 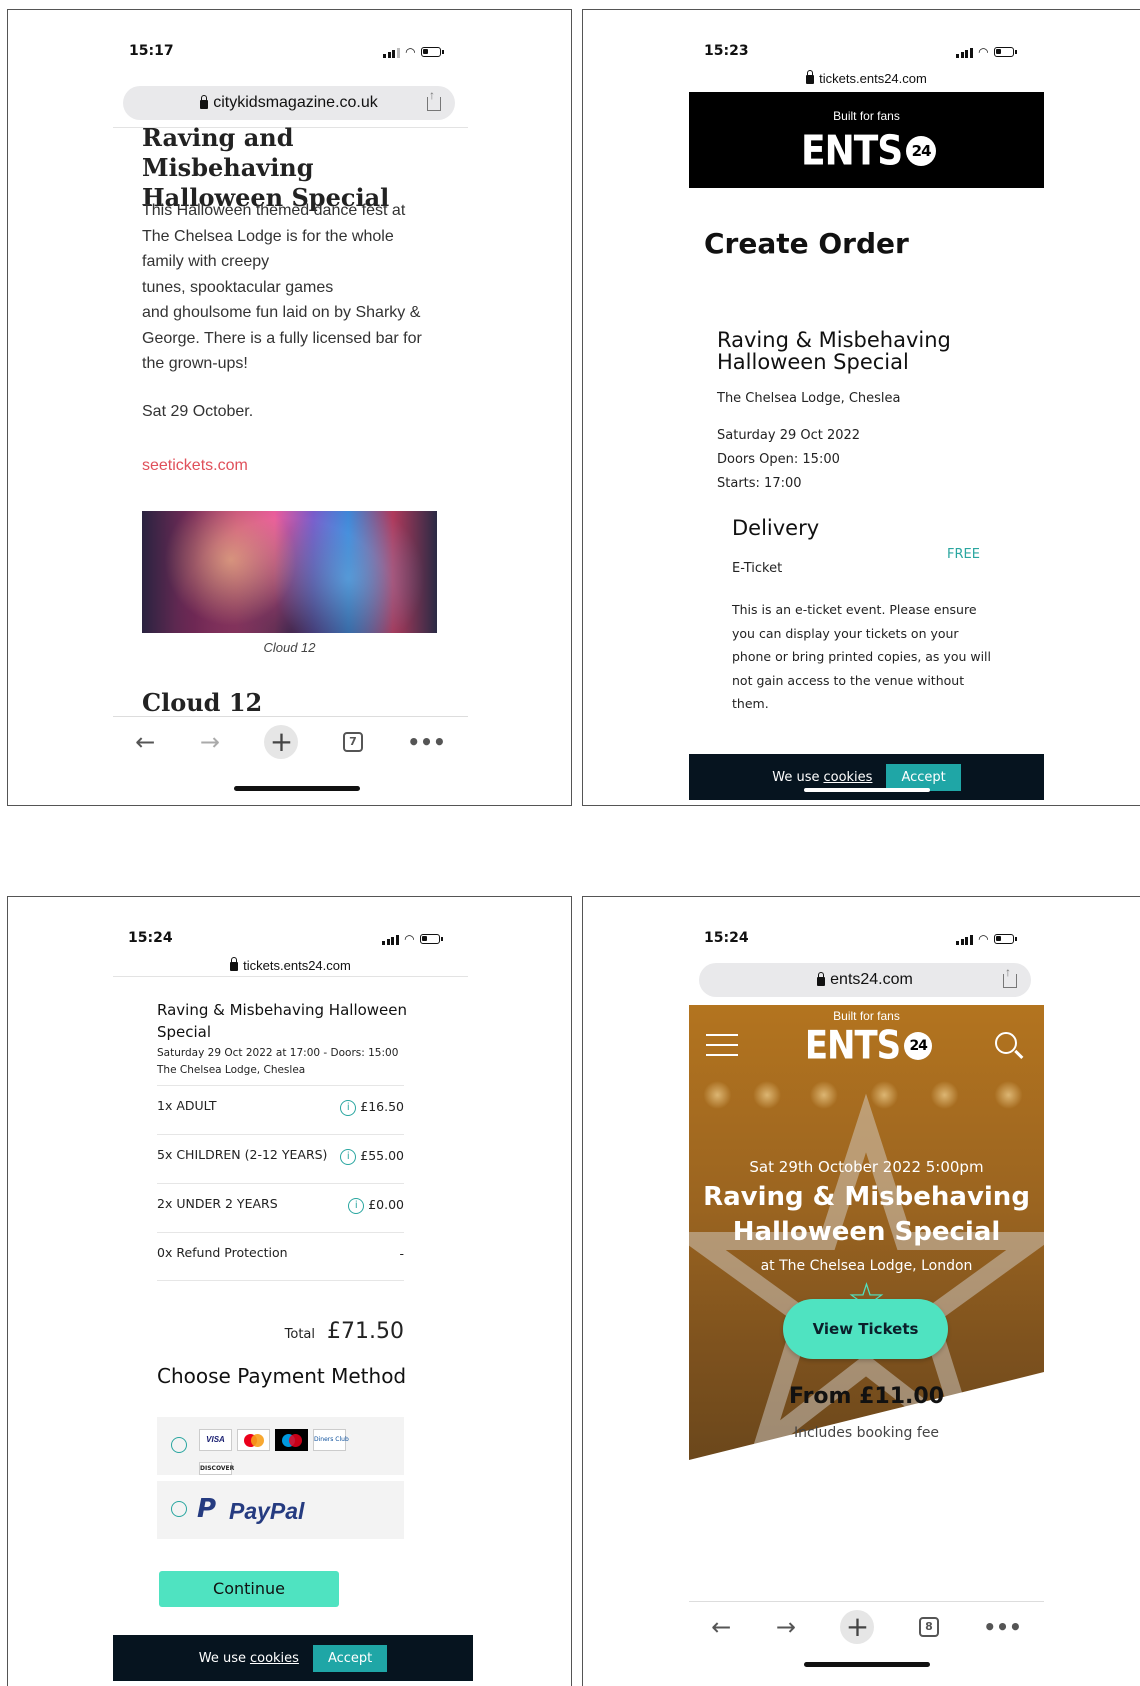 What do you see at coordinates (291, 1440) in the screenshot?
I see `maestro-icon` at bounding box center [291, 1440].